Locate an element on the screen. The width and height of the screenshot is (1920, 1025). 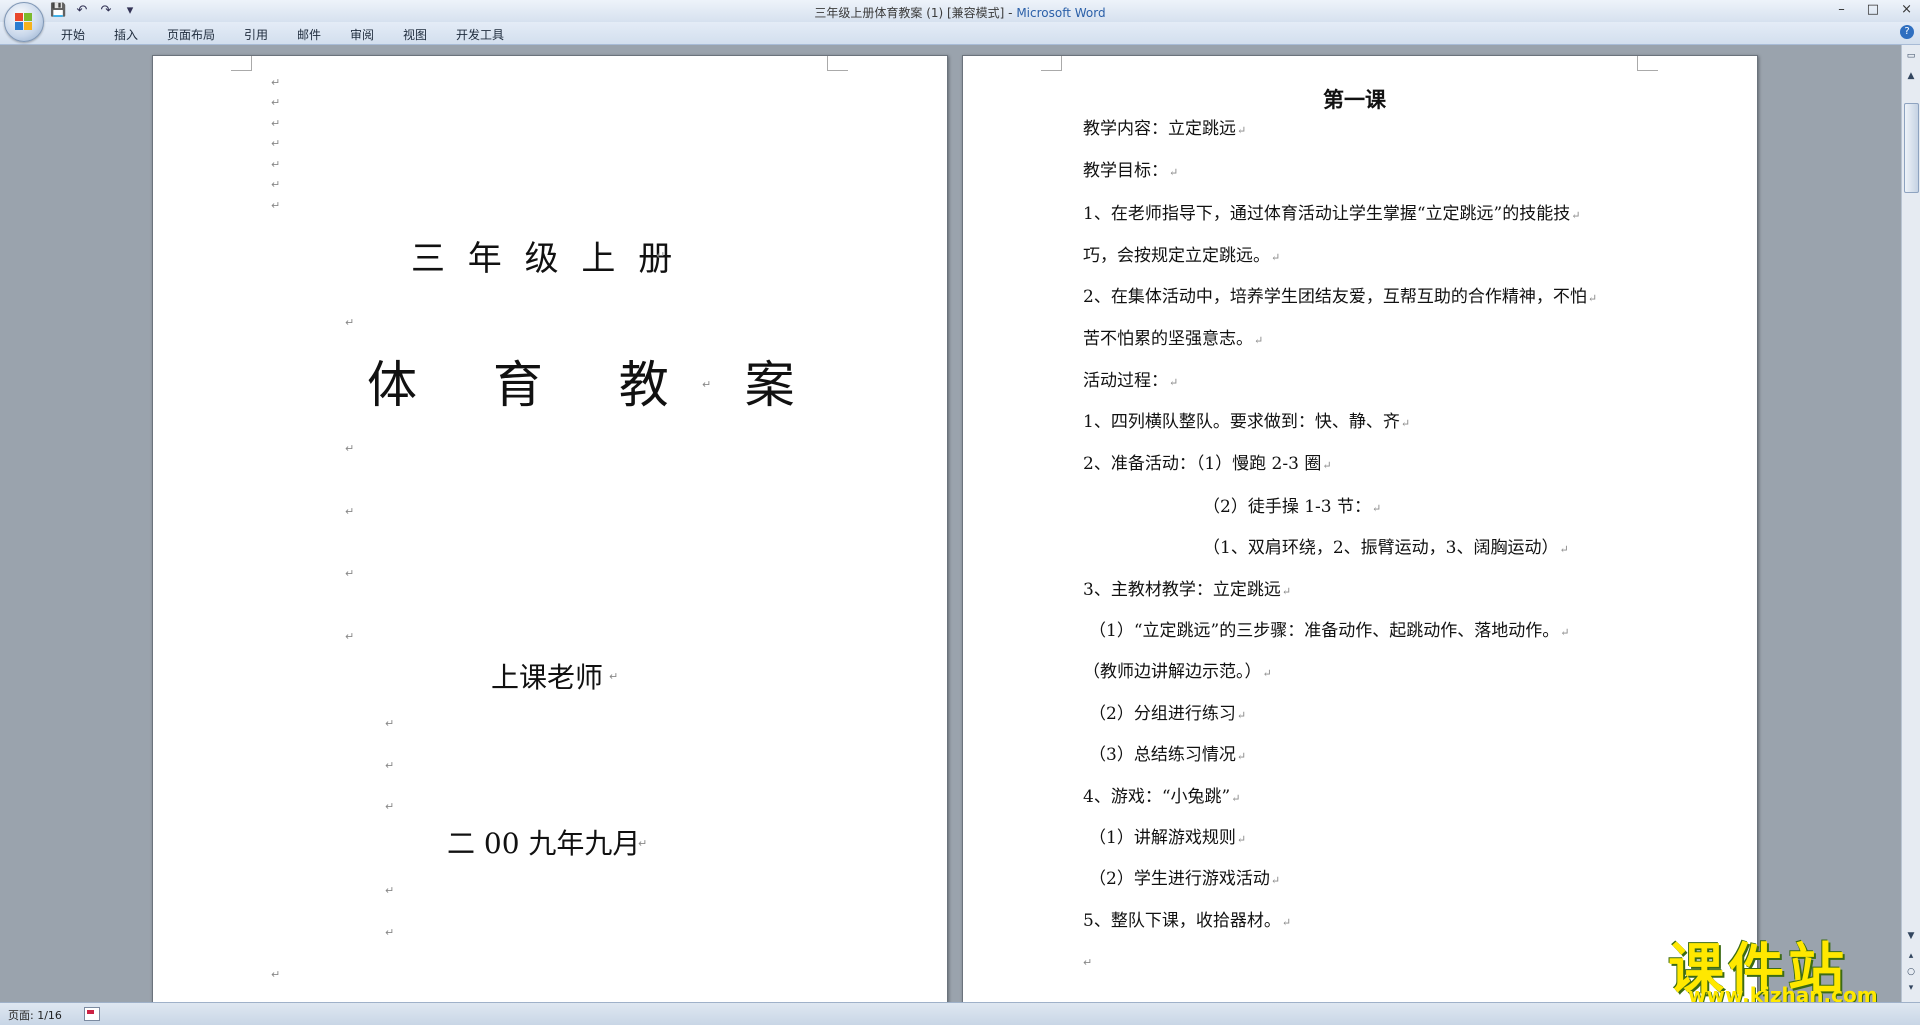
quick-access-toolbar: 💾 ↶ ↷ ▾ is located at coordinates (94, 10).